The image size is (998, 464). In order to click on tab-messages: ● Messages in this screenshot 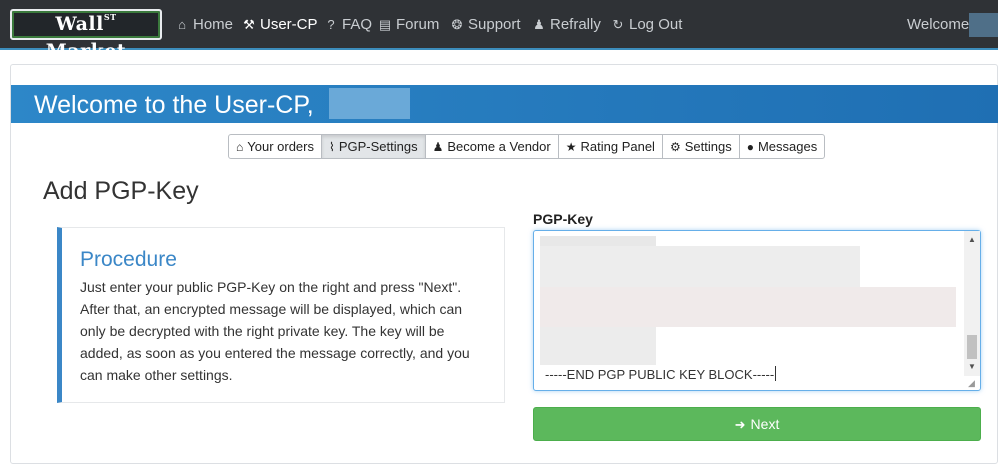, I will do `click(782, 146)`.